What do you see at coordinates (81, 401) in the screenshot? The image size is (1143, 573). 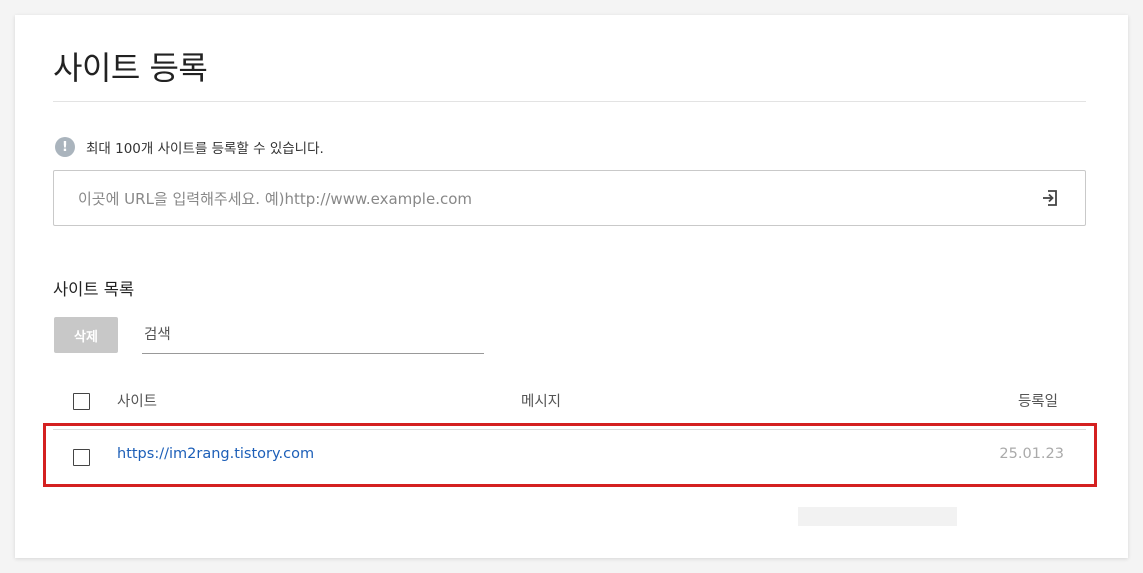 I see `select-all-checkbox` at bounding box center [81, 401].